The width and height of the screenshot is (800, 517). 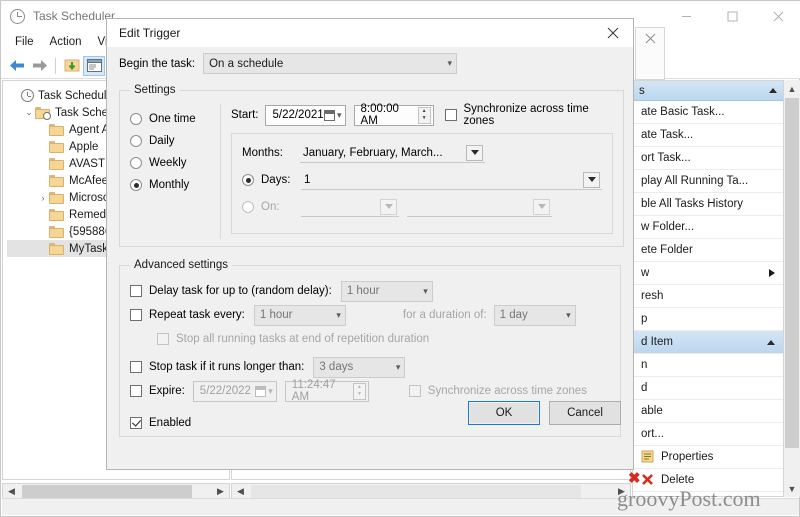 I want to click on schedule-radio-one-time: One time, so click(x=174, y=119).